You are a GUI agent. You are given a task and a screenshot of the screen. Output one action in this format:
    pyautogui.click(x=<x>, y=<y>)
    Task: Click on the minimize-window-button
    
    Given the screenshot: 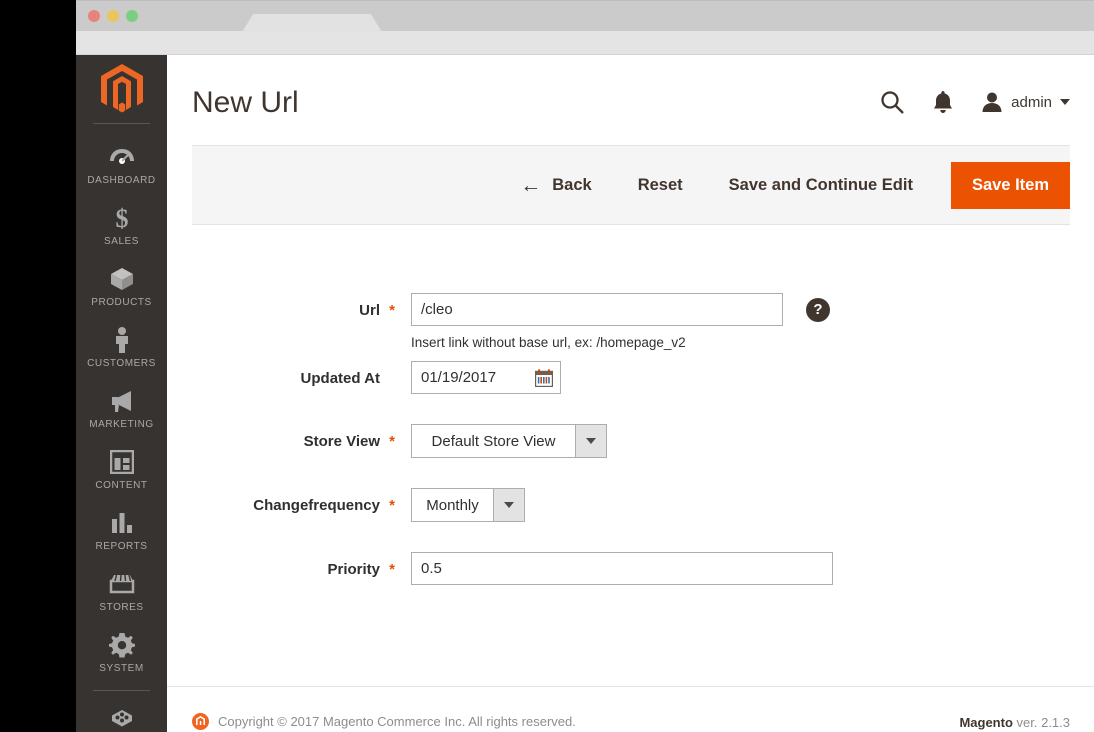 What is the action you would take?
    pyautogui.click(x=113, y=16)
    